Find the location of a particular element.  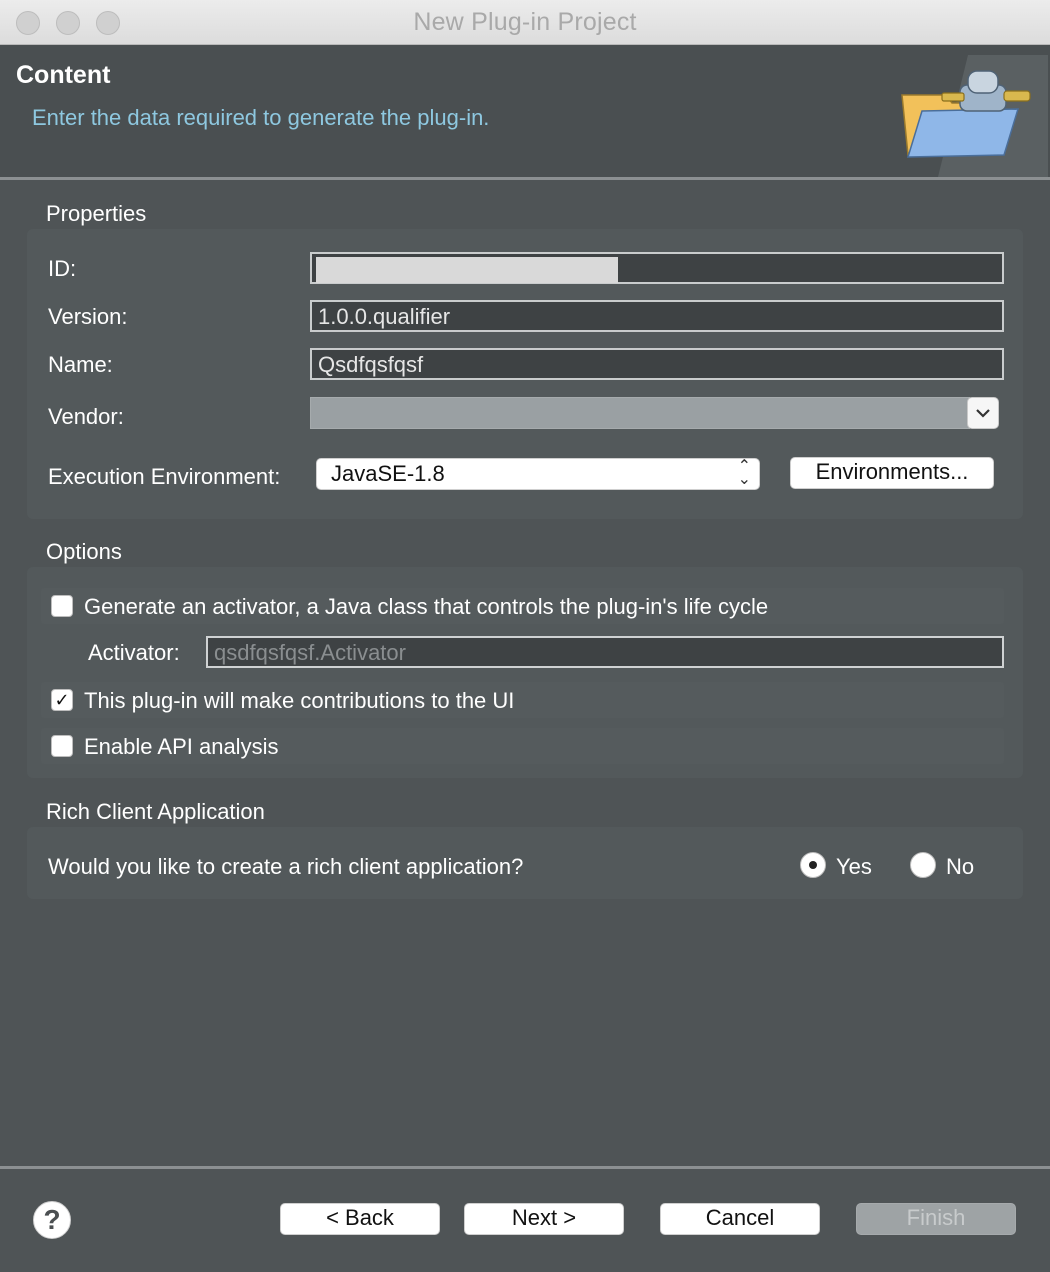

version-field: 1.0.0.qualifier is located at coordinates (657, 316).